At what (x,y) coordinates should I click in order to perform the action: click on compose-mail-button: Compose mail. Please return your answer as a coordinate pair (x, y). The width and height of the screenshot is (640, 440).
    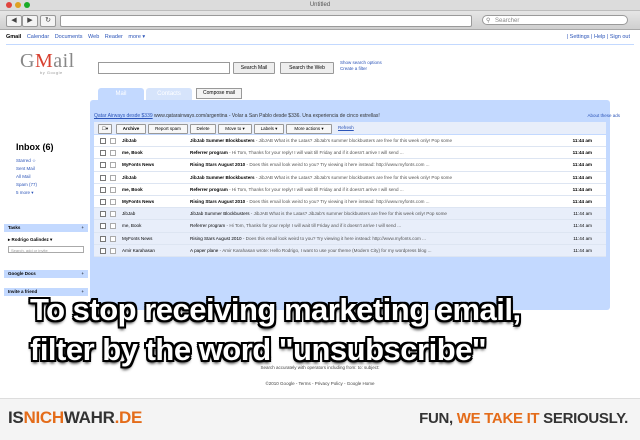
    Looking at the image, I should click on (219, 93).